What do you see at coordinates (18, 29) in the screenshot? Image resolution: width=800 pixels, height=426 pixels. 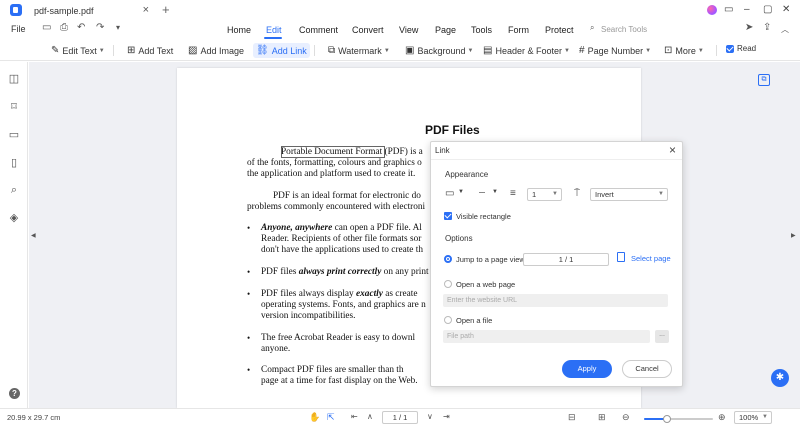 I see `file-menu: File` at bounding box center [18, 29].